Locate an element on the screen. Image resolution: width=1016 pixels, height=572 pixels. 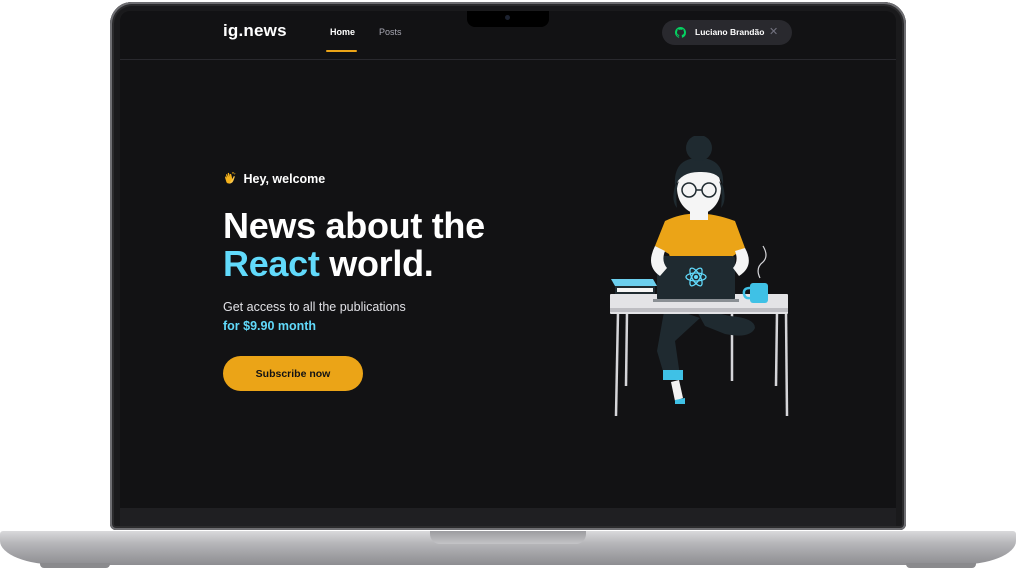
headline-rest: world. is located at coordinates (376, 263).